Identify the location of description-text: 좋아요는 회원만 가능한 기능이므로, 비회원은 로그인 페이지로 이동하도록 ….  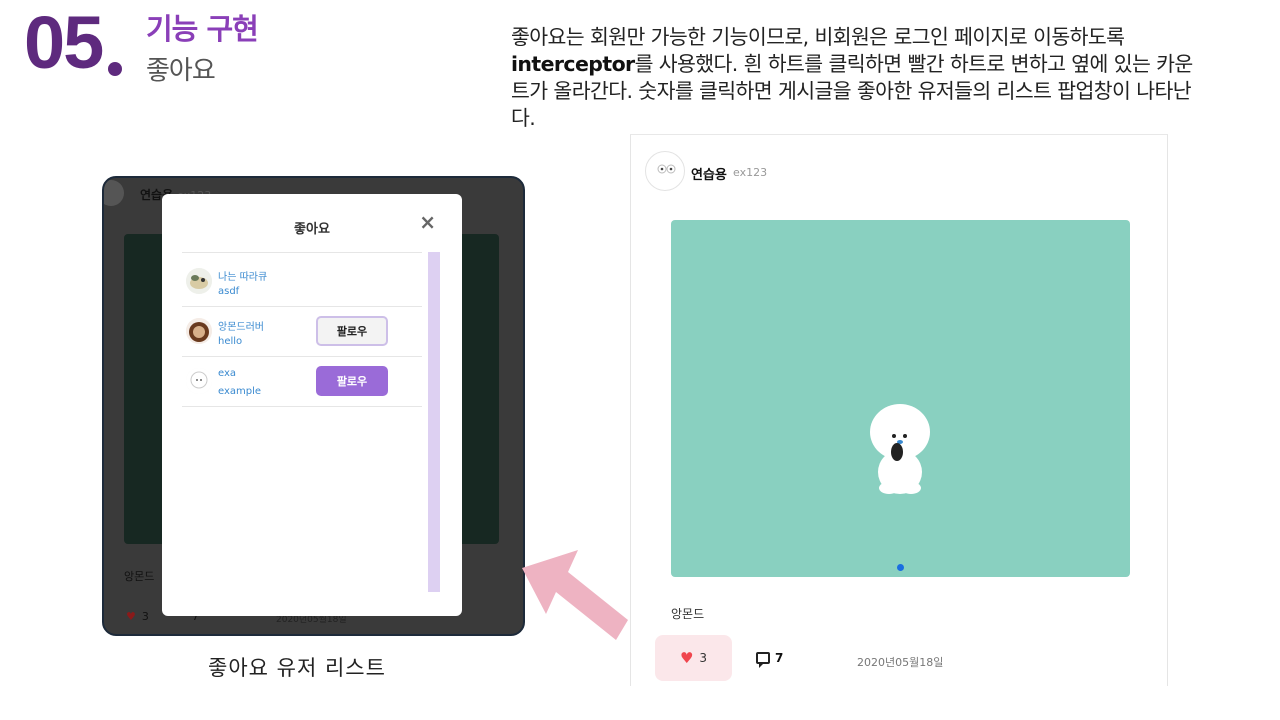
(856, 78).